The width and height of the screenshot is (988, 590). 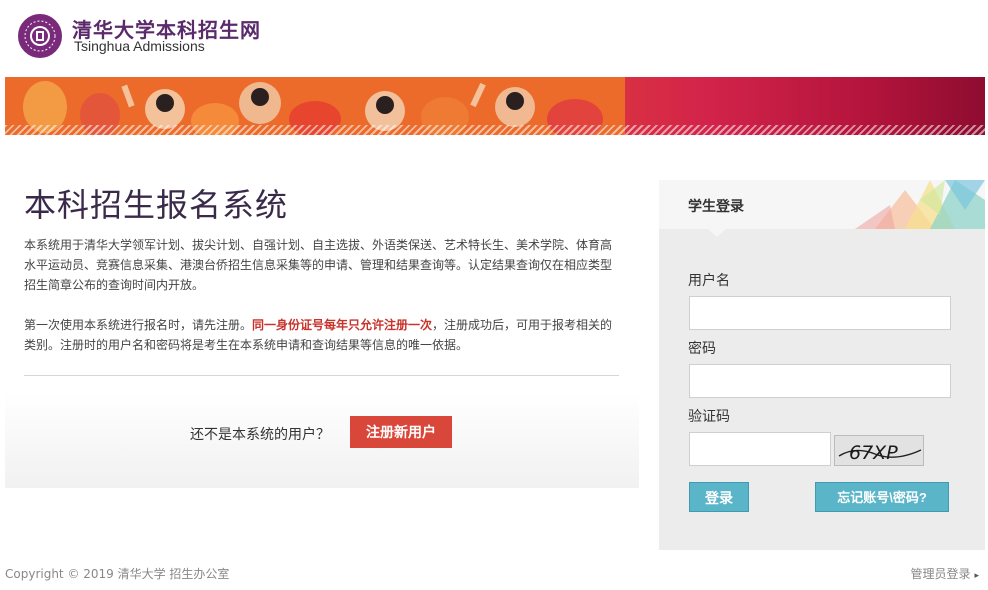 What do you see at coordinates (822, 204) in the screenshot?
I see `login-header: 学生登录` at bounding box center [822, 204].